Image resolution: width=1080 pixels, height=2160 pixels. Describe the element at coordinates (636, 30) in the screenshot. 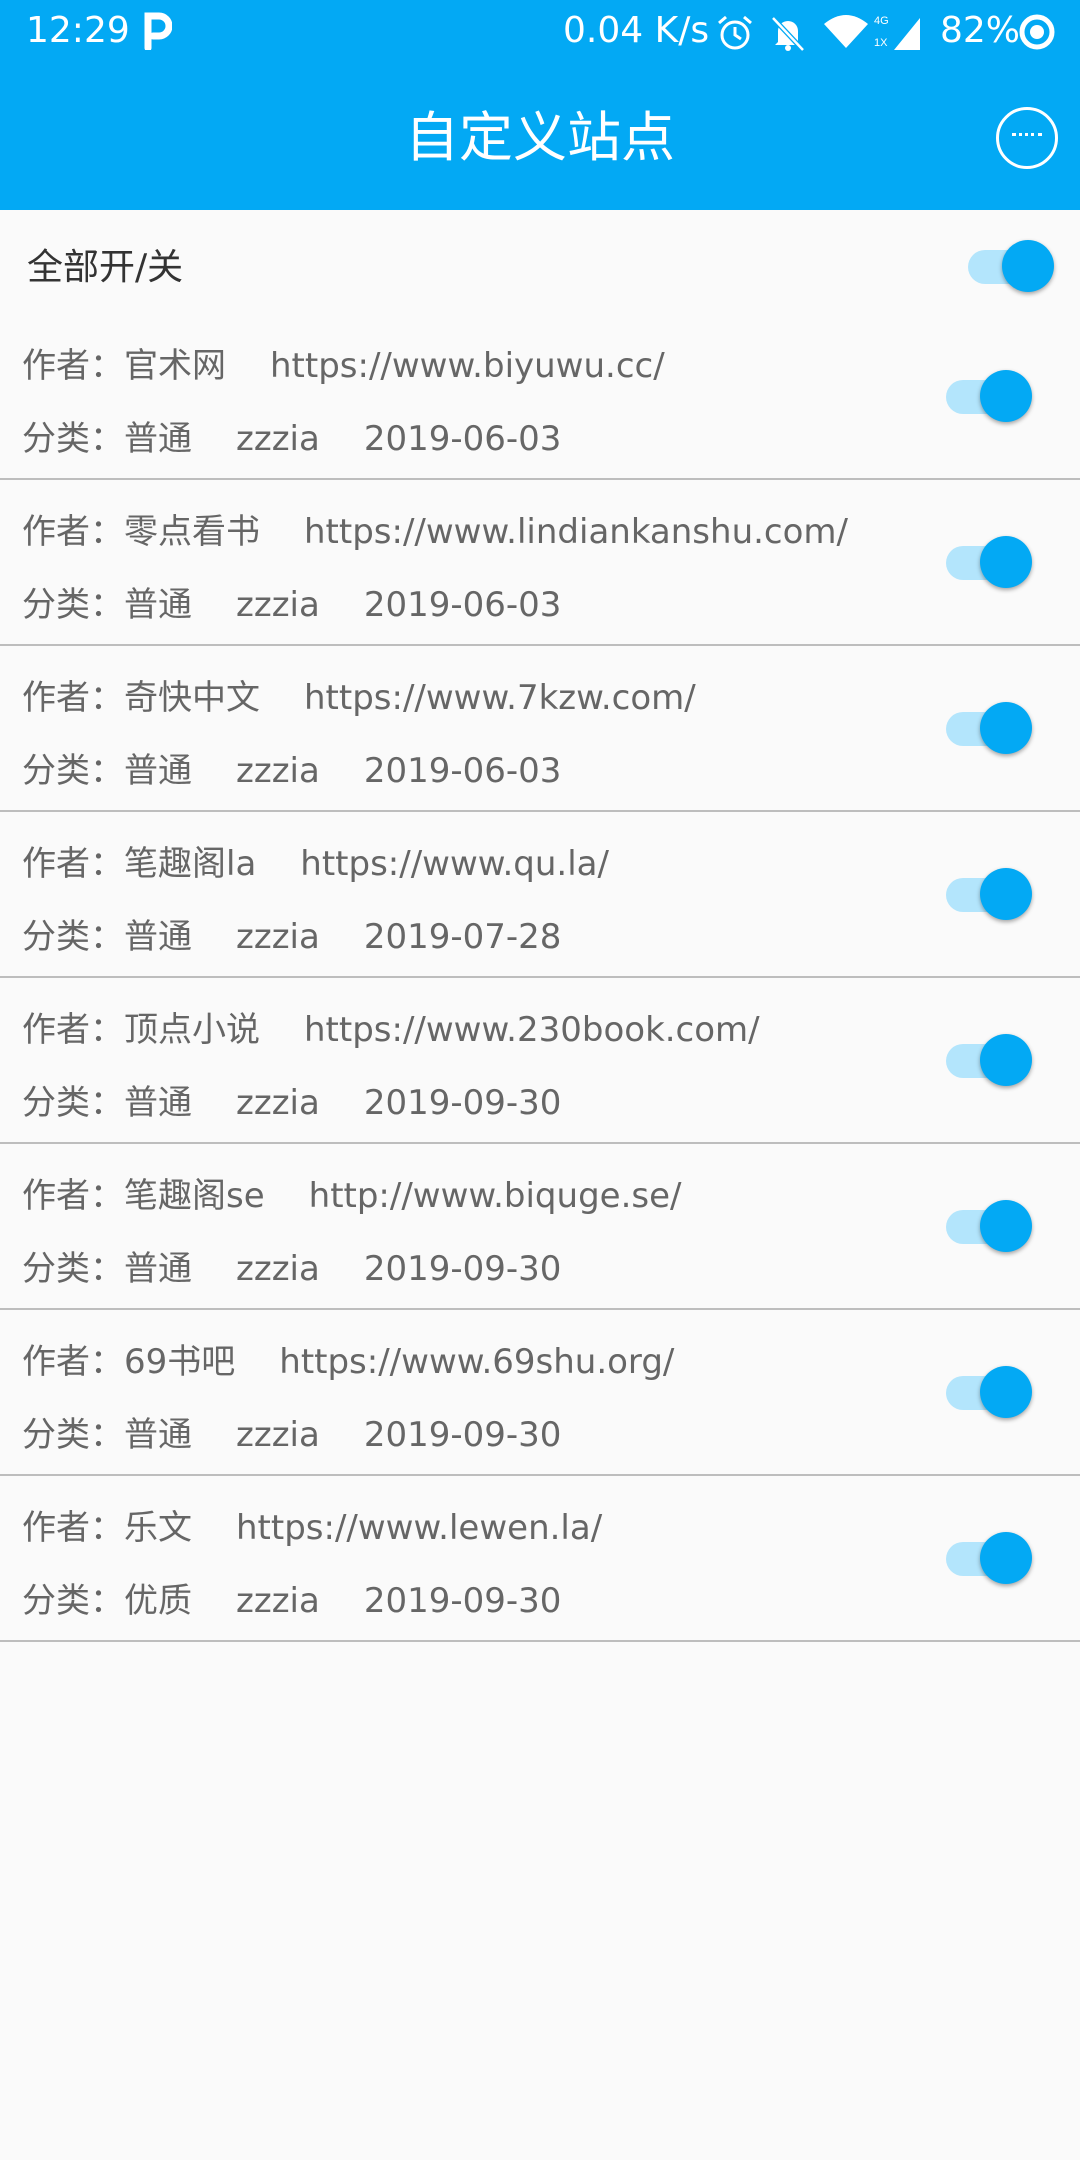

I see `status-net-speed: 0.04 K/s` at that location.